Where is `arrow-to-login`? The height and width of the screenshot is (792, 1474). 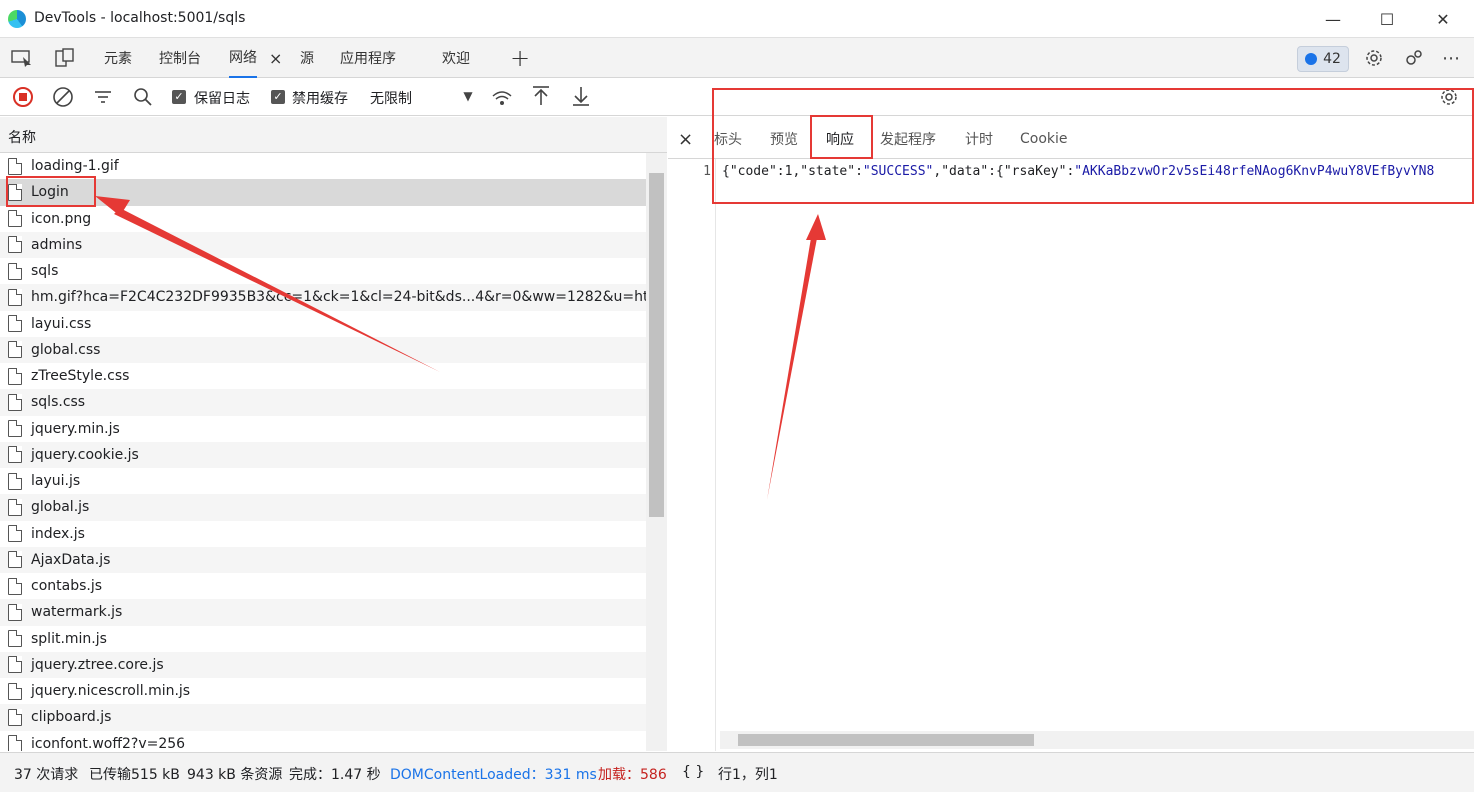
arrow-to-login is located at coordinates (277, 290).